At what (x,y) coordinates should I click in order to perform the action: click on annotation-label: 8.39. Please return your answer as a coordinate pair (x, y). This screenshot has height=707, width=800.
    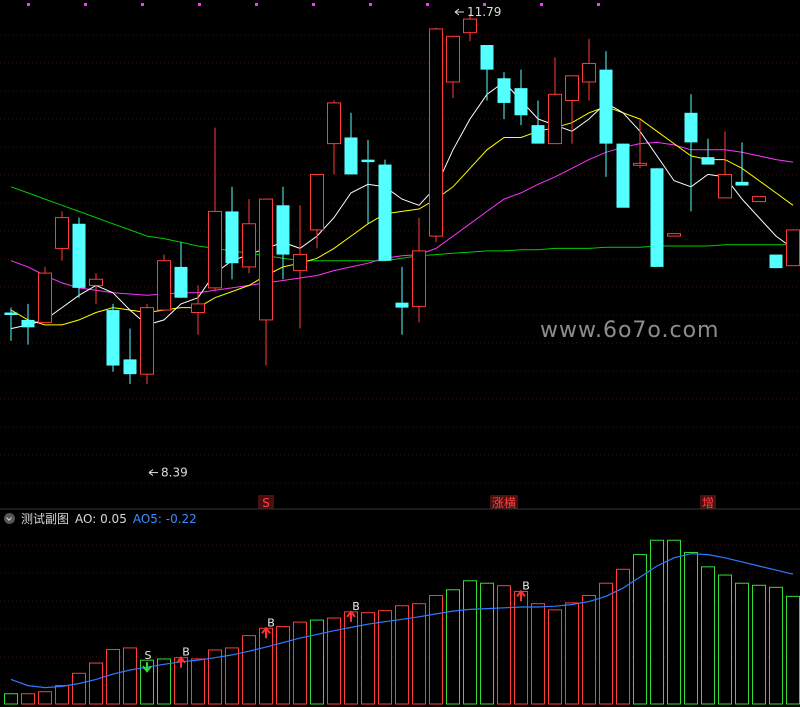
    Looking at the image, I should click on (174, 473).